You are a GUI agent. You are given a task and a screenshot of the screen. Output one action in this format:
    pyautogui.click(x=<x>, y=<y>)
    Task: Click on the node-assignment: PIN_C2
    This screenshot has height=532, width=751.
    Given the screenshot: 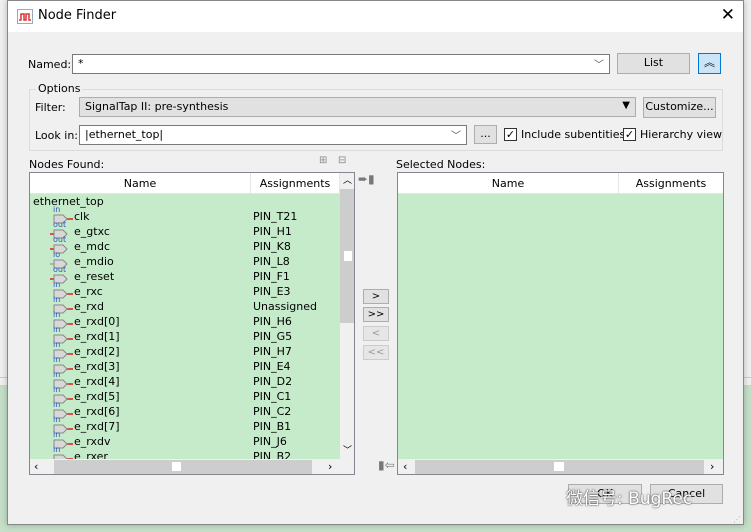 What is the action you would take?
    pyautogui.click(x=272, y=411)
    